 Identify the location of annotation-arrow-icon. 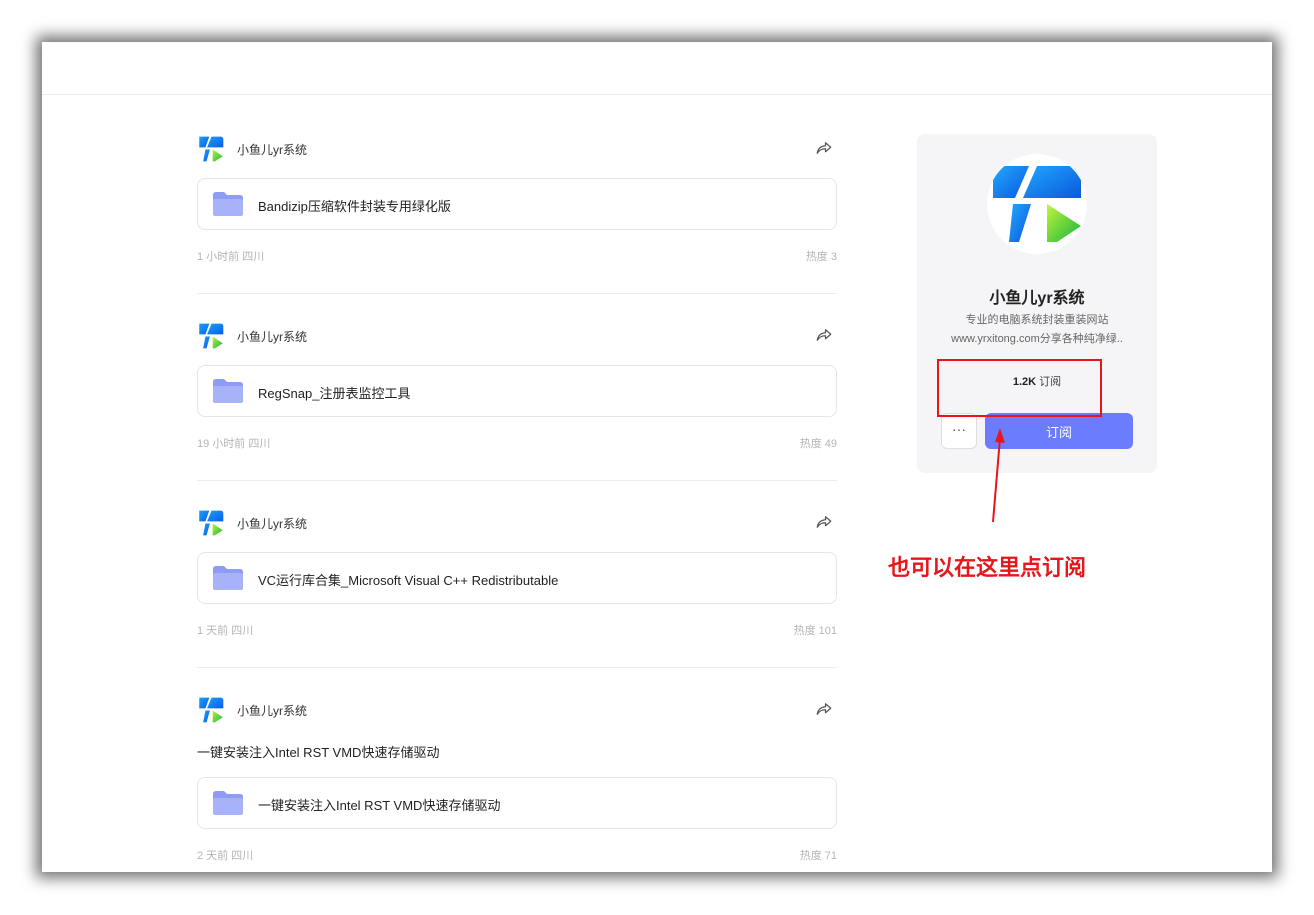
(998, 475).